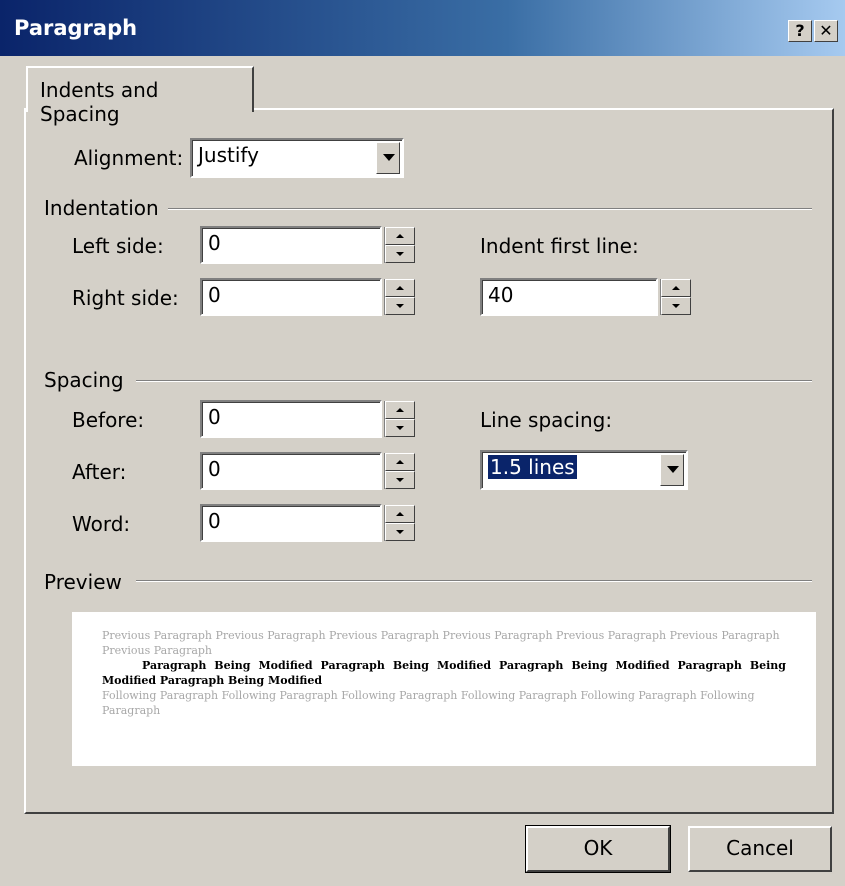 This screenshot has height=886, width=845. Describe the element at coordinates (291, 419) in the screenshot. I see `before-input: 0` at that location.